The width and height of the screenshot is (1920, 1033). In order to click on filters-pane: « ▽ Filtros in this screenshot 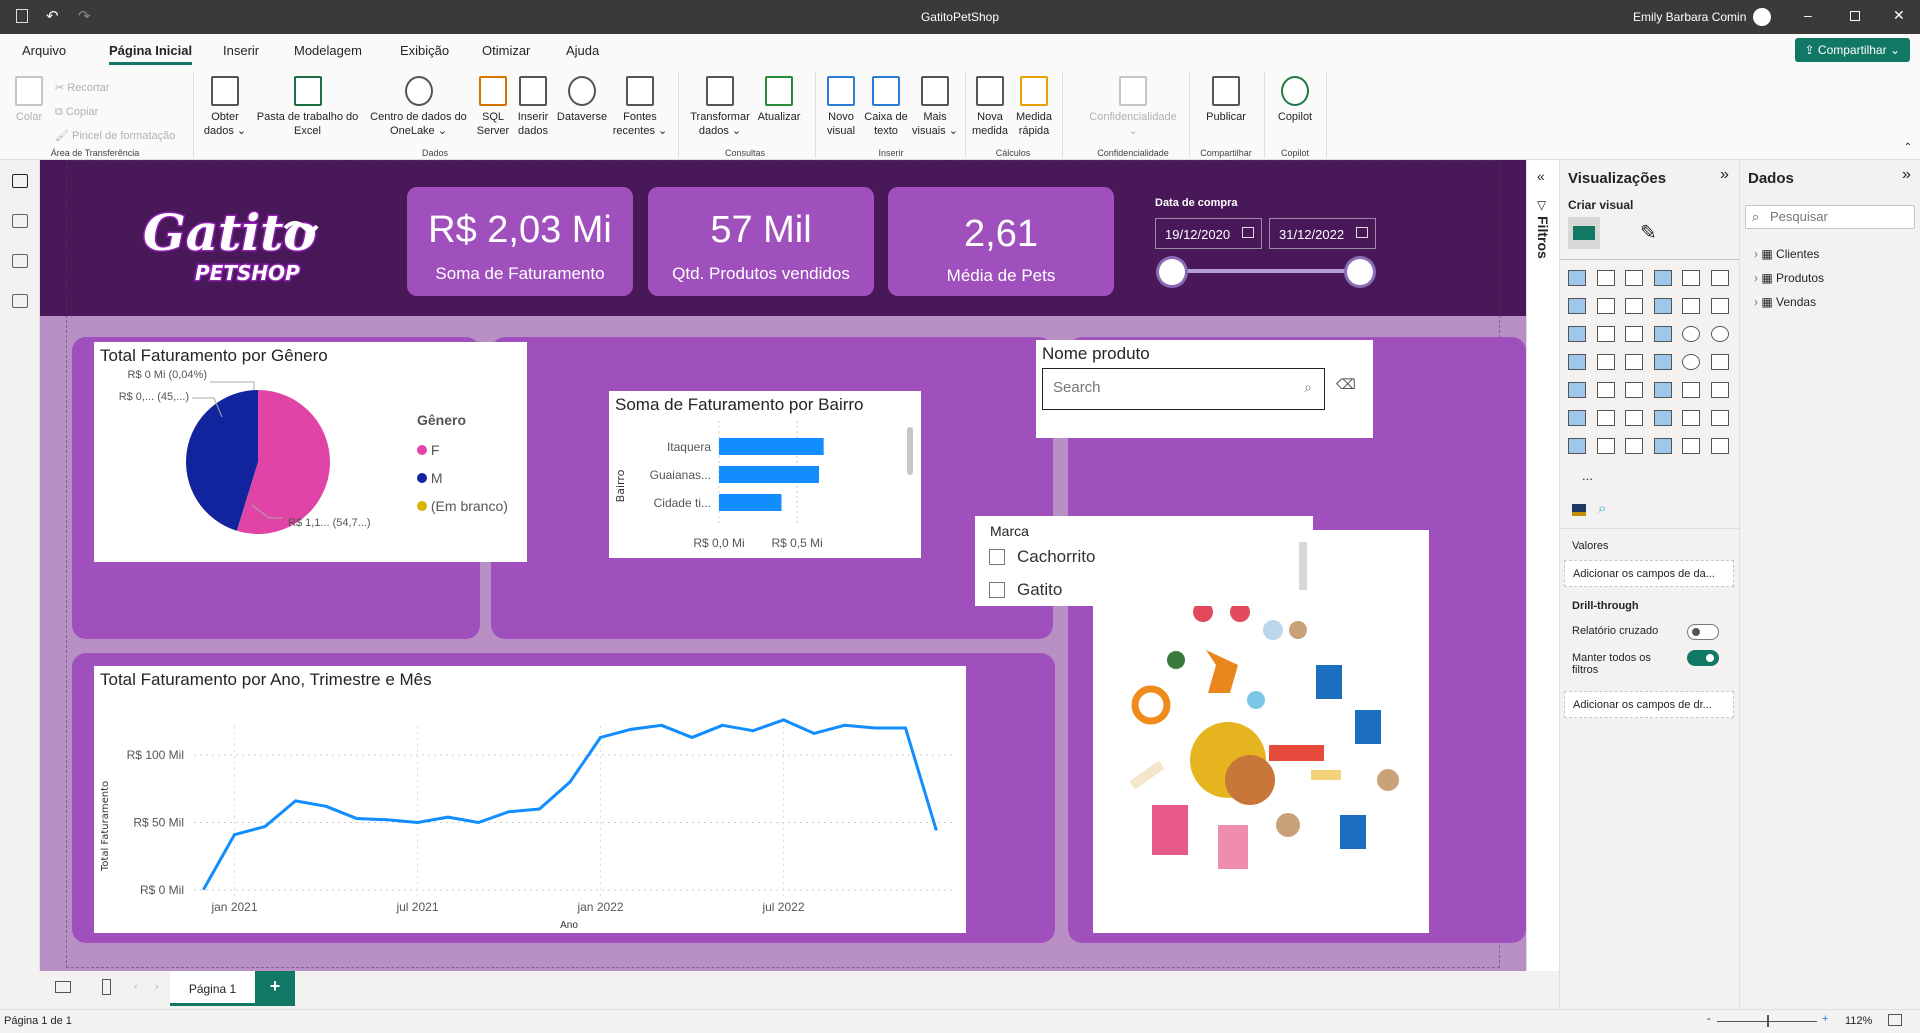, I will do `click(1542, 565)`.